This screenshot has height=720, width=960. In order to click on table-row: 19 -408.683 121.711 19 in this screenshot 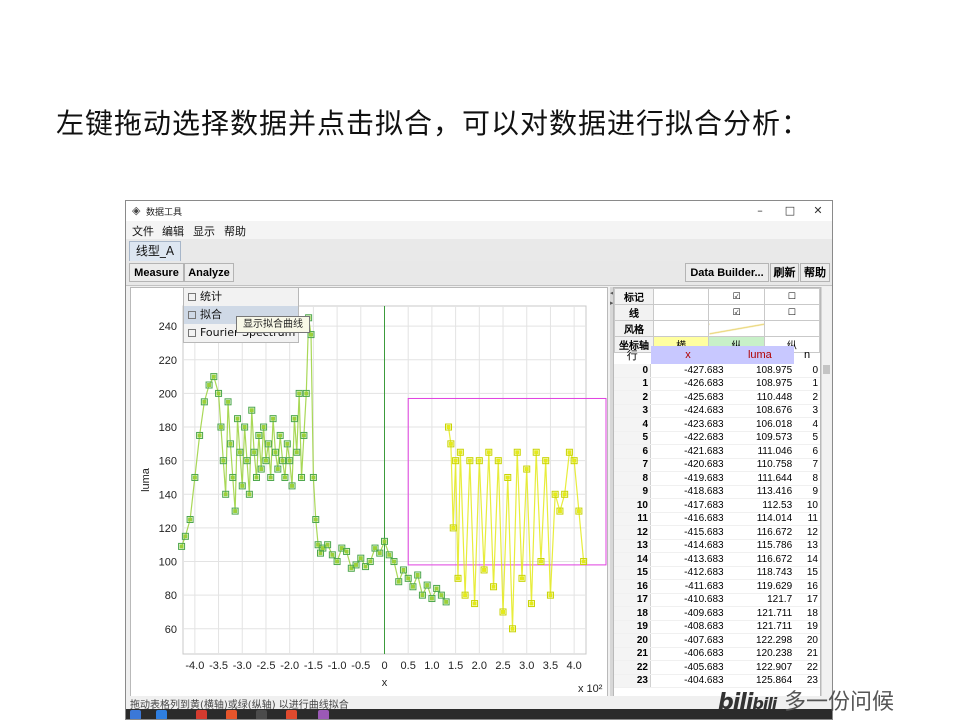, I will do `click(717, 627)`.